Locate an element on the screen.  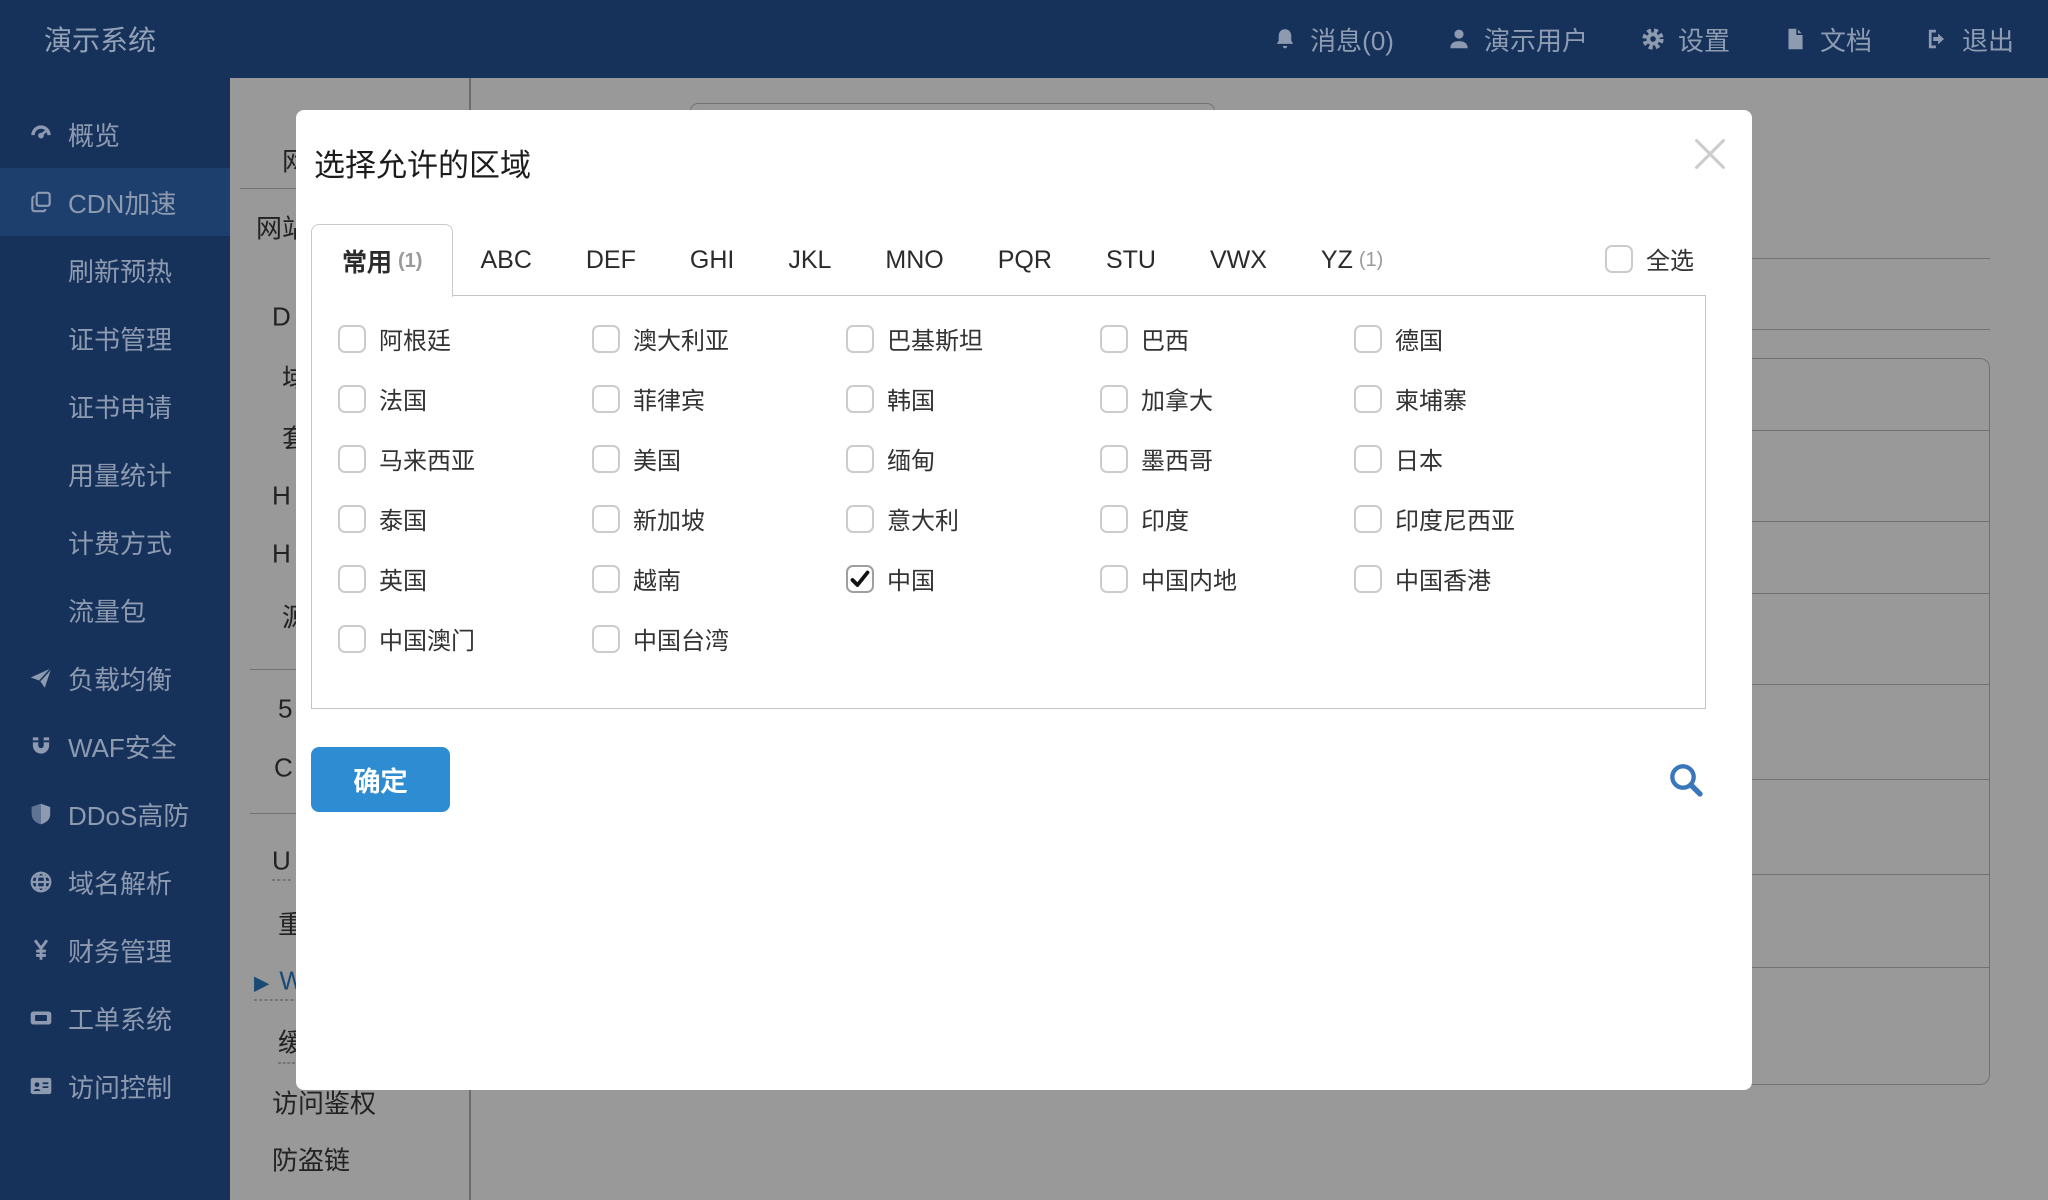
region-option: 泰国 is located at coordinates (465, 518).